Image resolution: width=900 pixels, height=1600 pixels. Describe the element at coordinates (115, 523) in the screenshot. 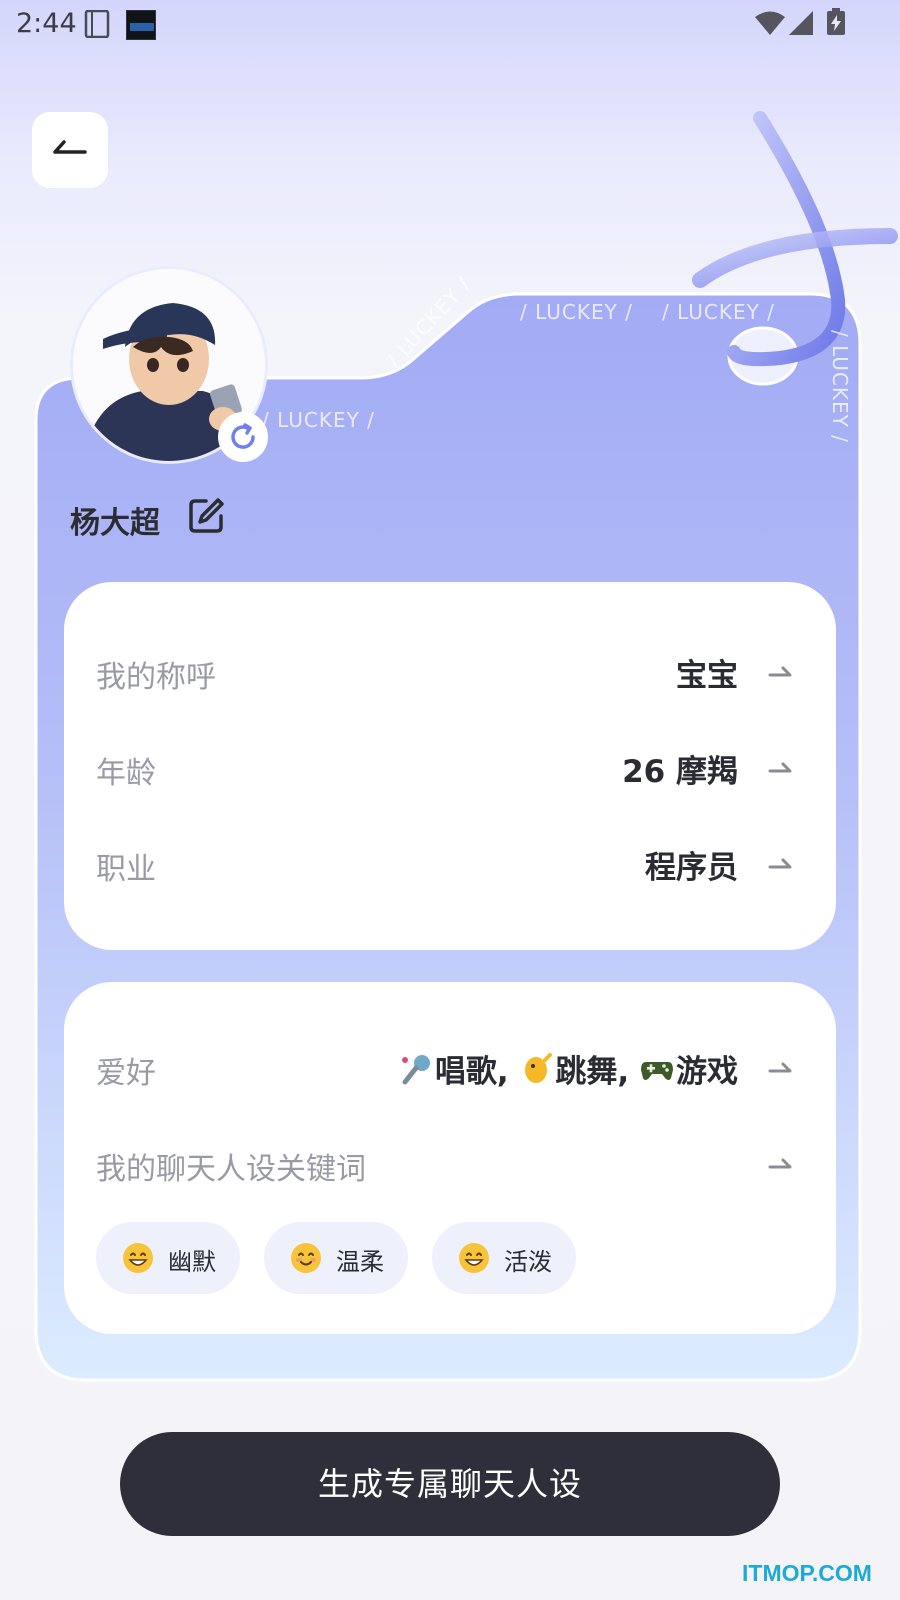

I see `username: 杨大超` at that location.